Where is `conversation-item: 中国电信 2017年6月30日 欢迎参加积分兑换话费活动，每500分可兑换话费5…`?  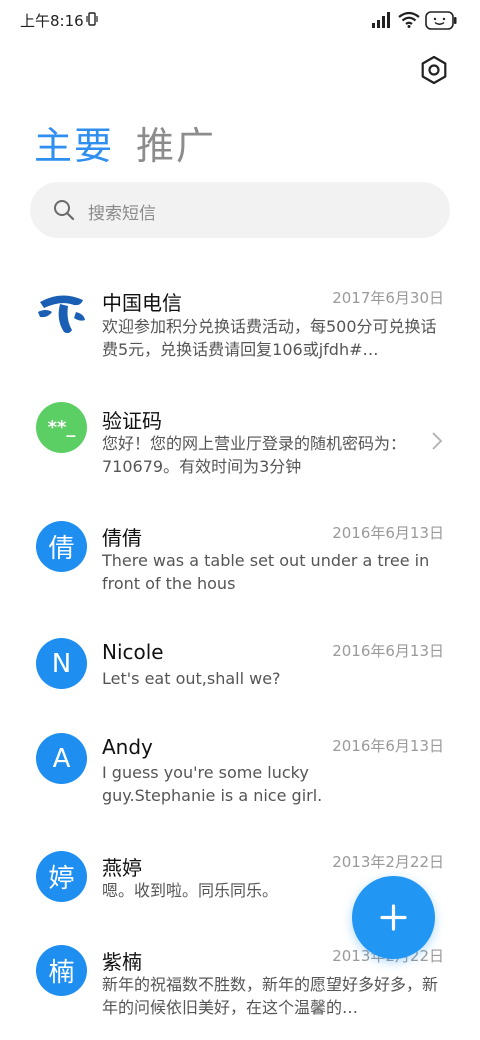
conversation-item: 中国电信 2017年6月30日 欢迎参加积分兑换话费活动，每500分可兑换话费5… is located at coordinates (240, 333).